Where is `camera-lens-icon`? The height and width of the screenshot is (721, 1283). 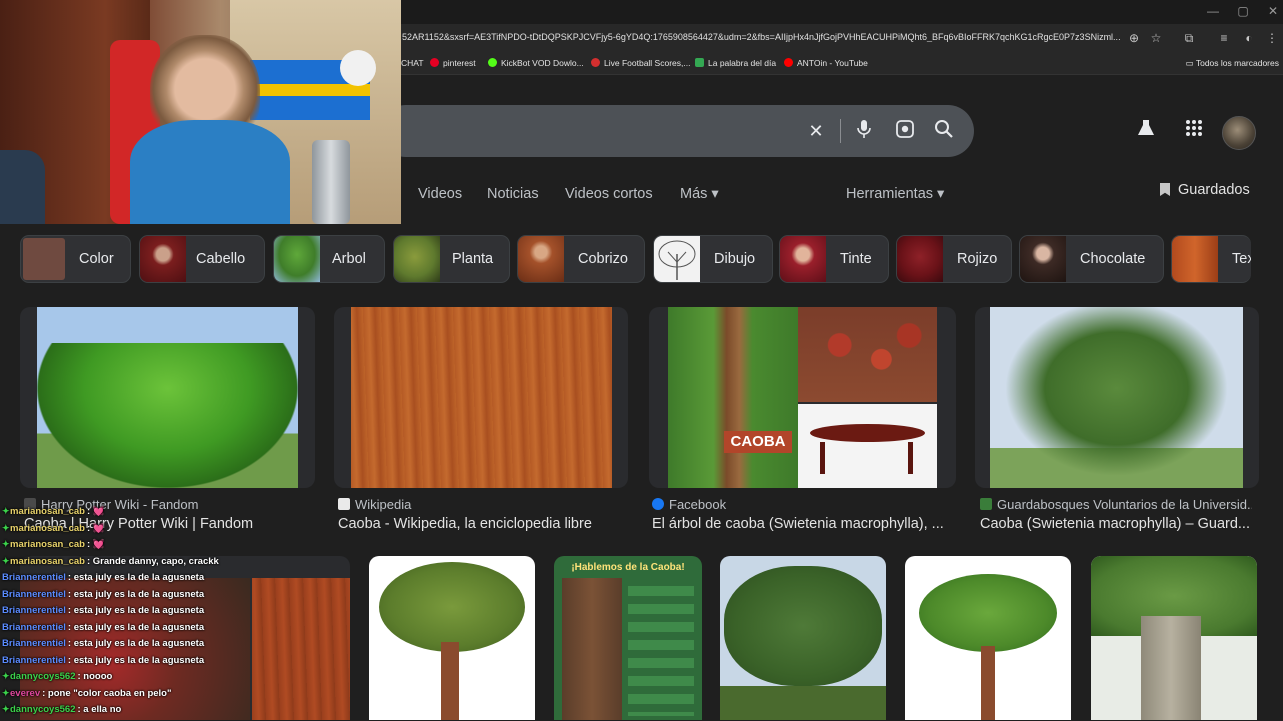 camera-lens-icon is located at coordinates (905, 131).